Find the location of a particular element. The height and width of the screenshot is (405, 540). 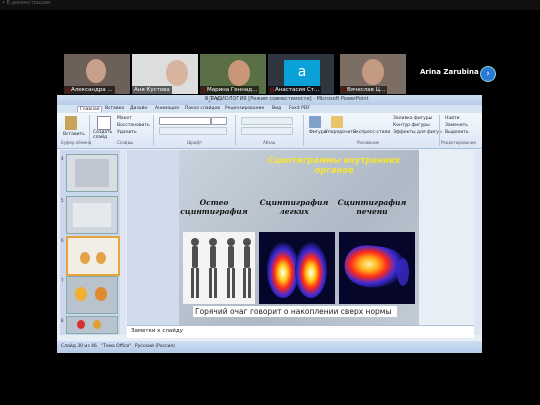

tab-view: Вид is located at coordinates (276, 108).